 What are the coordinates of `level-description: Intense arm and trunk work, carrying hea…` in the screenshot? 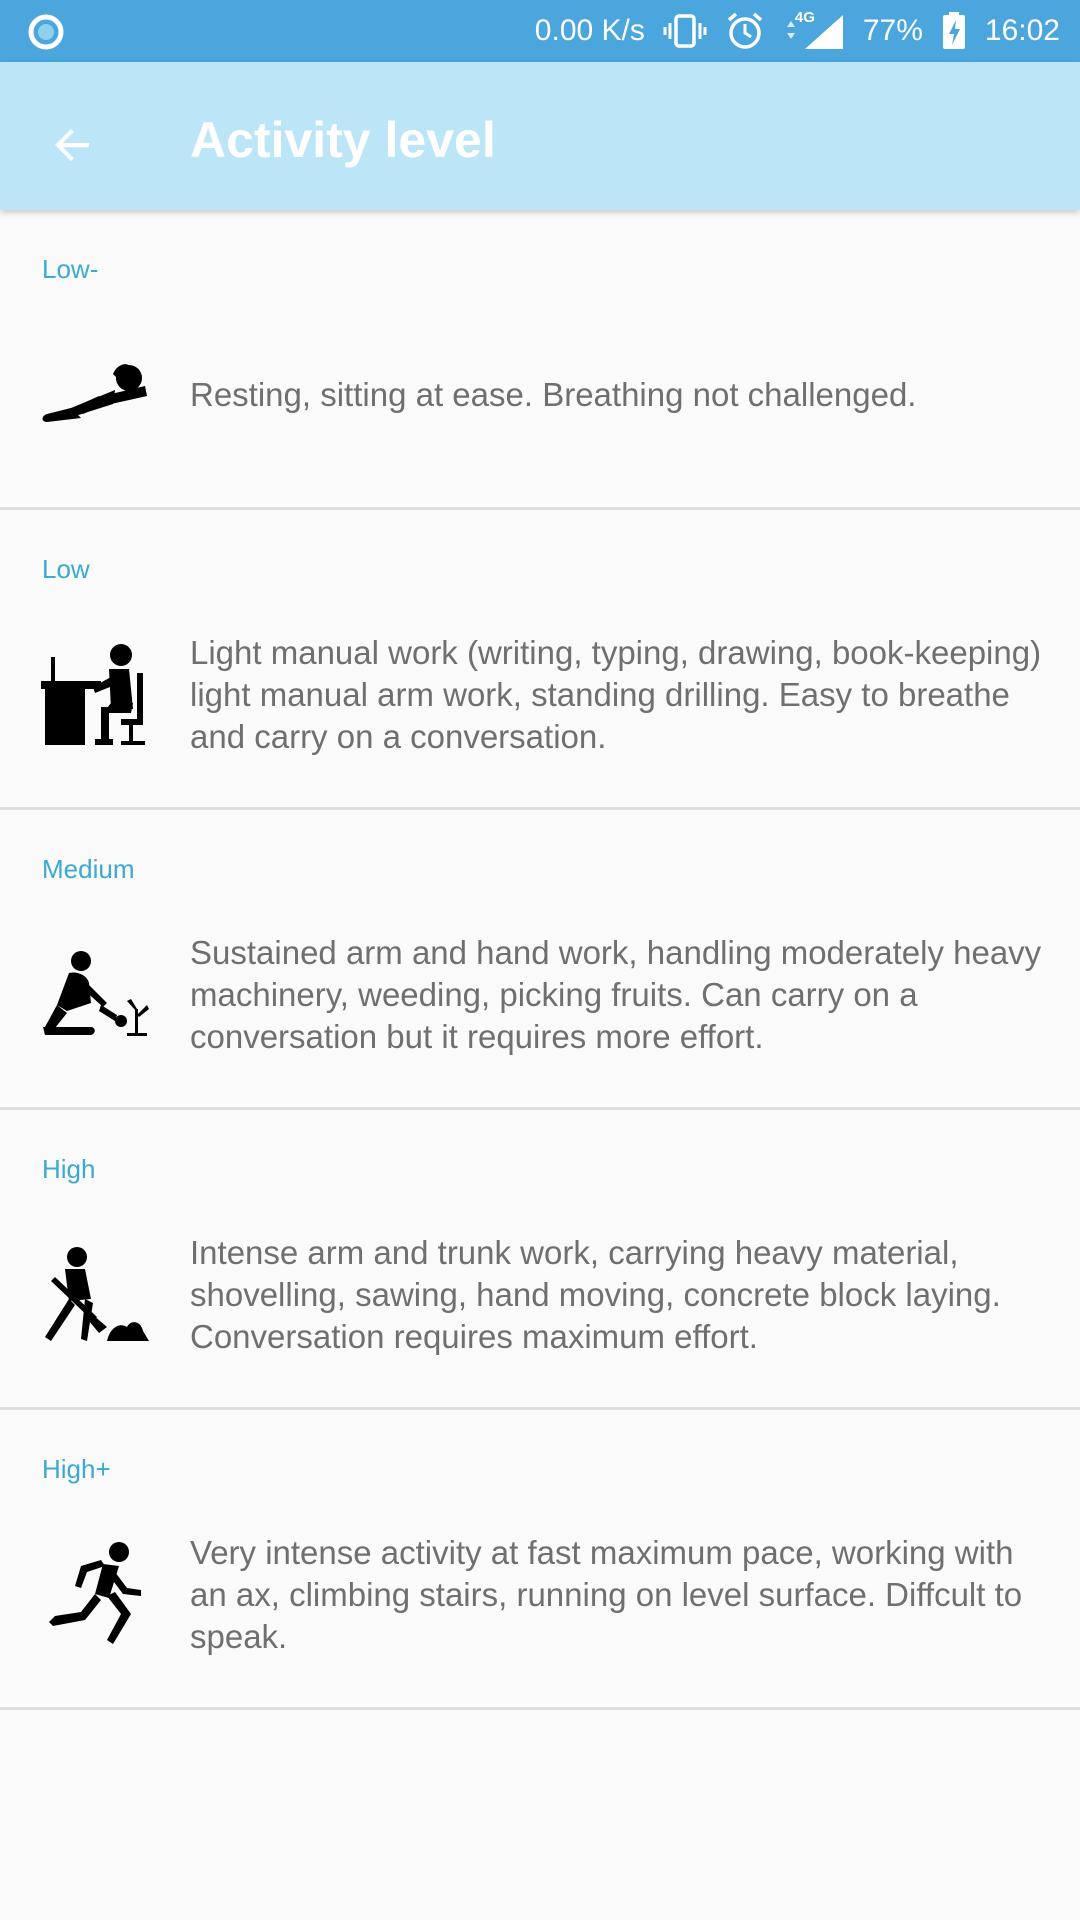 It's located at (595, 1294).